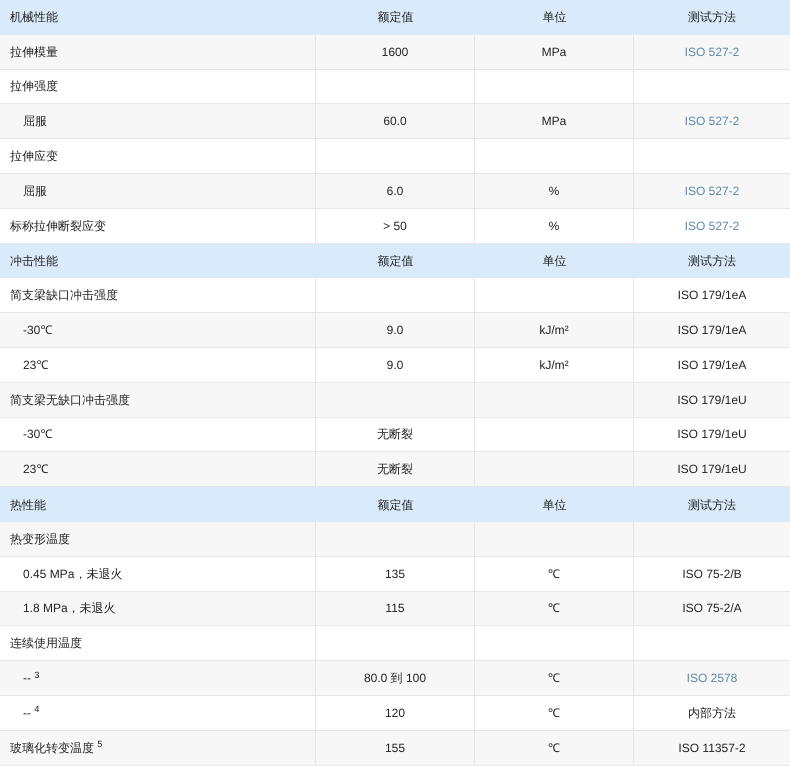 The image size is (790, 766). Describe the element at coordinates (70, 400) in the screenshot. I see `property-name: 简支梁无缺口冲击强度` at that location.